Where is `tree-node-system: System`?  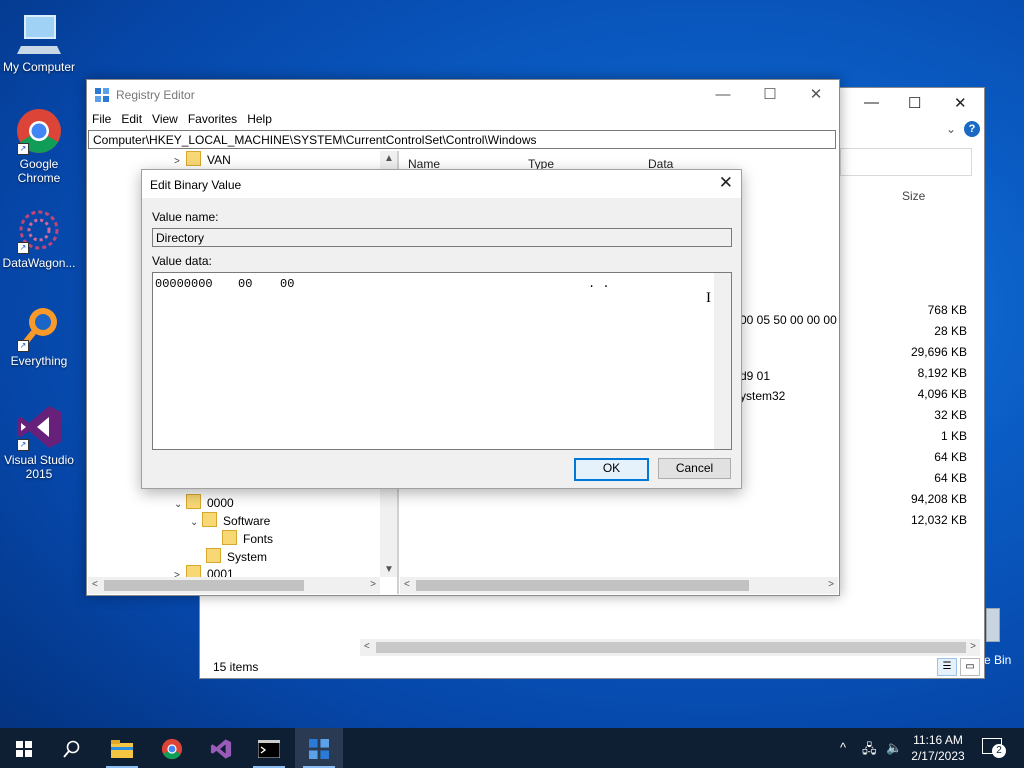 tree-node-system: System is located at coordinates (236, 557).